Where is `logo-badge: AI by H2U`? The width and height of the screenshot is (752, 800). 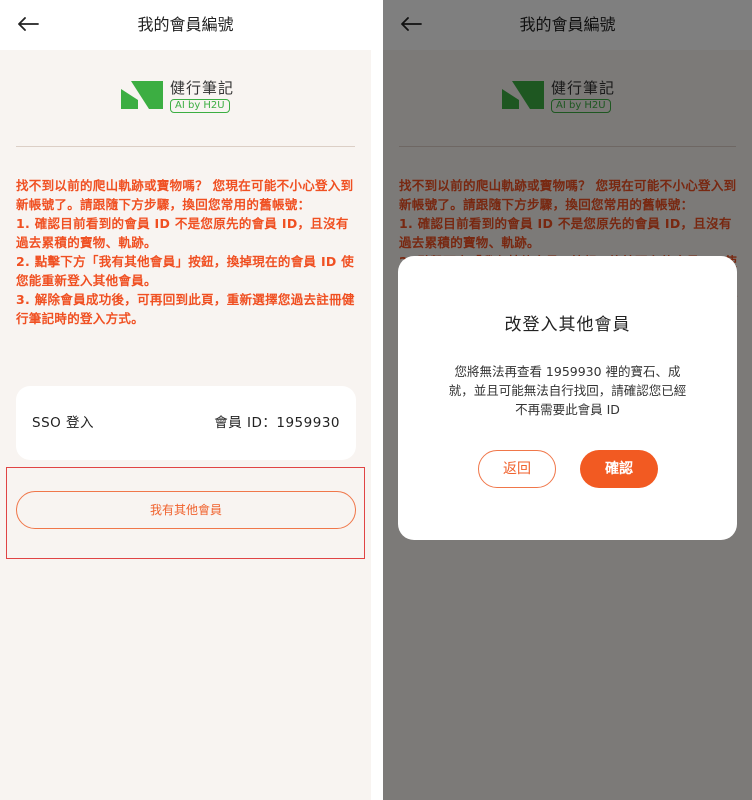
logo-badge: AI by H2U is located at coordinates (200, 106).